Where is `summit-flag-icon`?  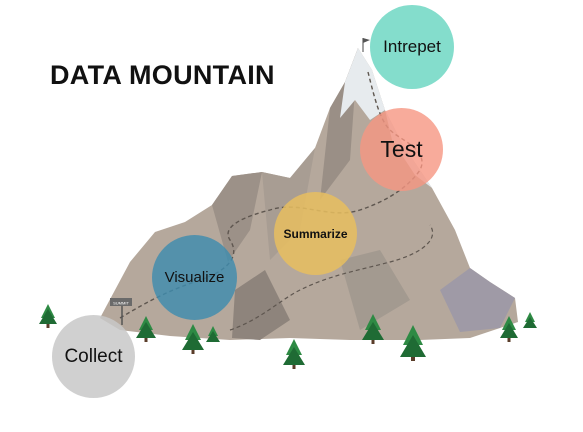 summit-flag-icon is located at coordinates (366, 40).